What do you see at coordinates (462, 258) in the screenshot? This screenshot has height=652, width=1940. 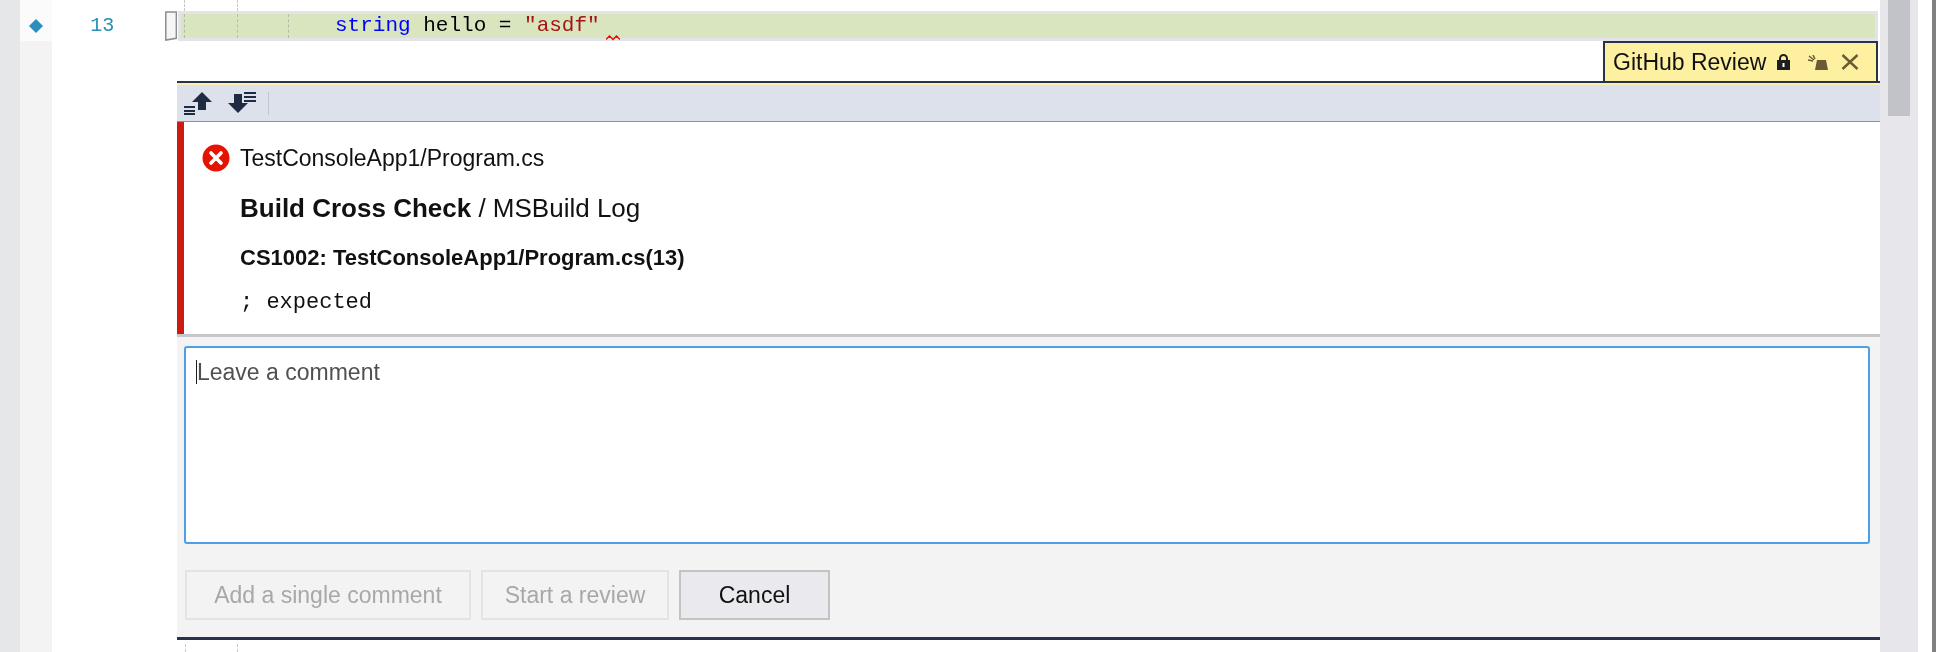 I see `error-code: CS1002: TestConsoleApp1/Program.cs(13)` at bounding box center [462, 258].